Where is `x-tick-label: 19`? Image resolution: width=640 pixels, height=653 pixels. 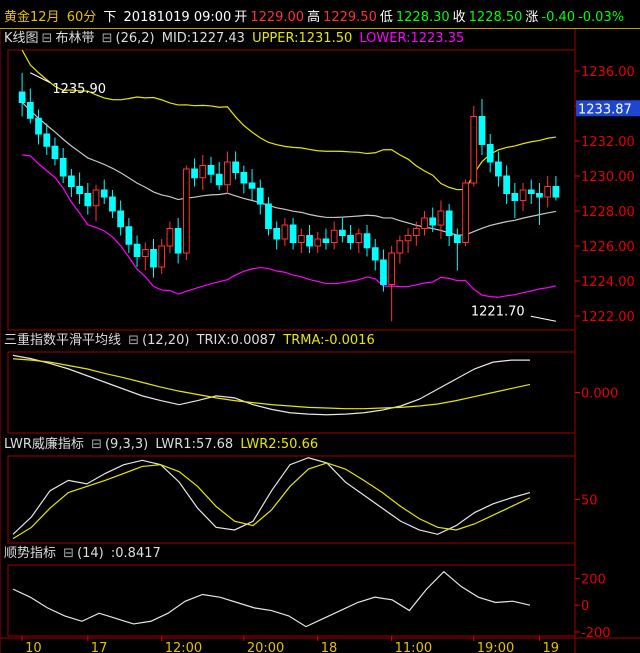
x-tick-label: 19 is located at coordinates (550, 647).